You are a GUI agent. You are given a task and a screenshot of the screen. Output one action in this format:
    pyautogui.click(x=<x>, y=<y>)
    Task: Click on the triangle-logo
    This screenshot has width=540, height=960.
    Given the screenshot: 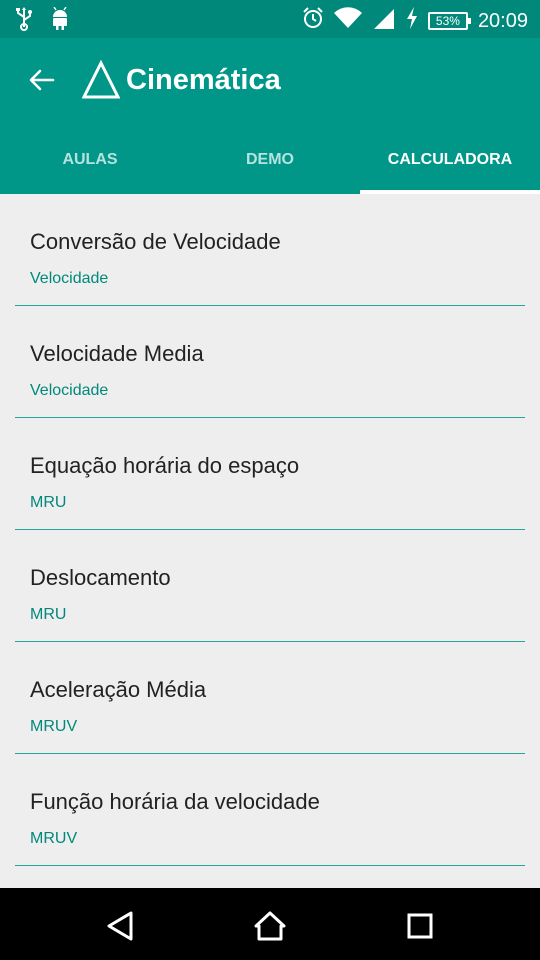 What is the action you would take?
    pyautogui.click(x=101, y=79)
    